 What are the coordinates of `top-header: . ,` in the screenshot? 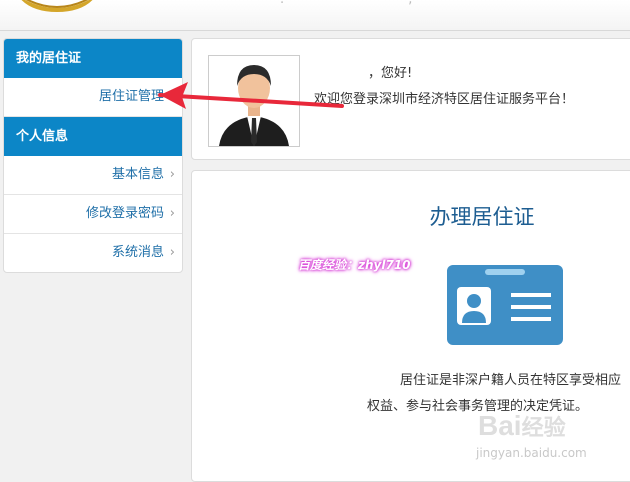 It's located at (315, 15).